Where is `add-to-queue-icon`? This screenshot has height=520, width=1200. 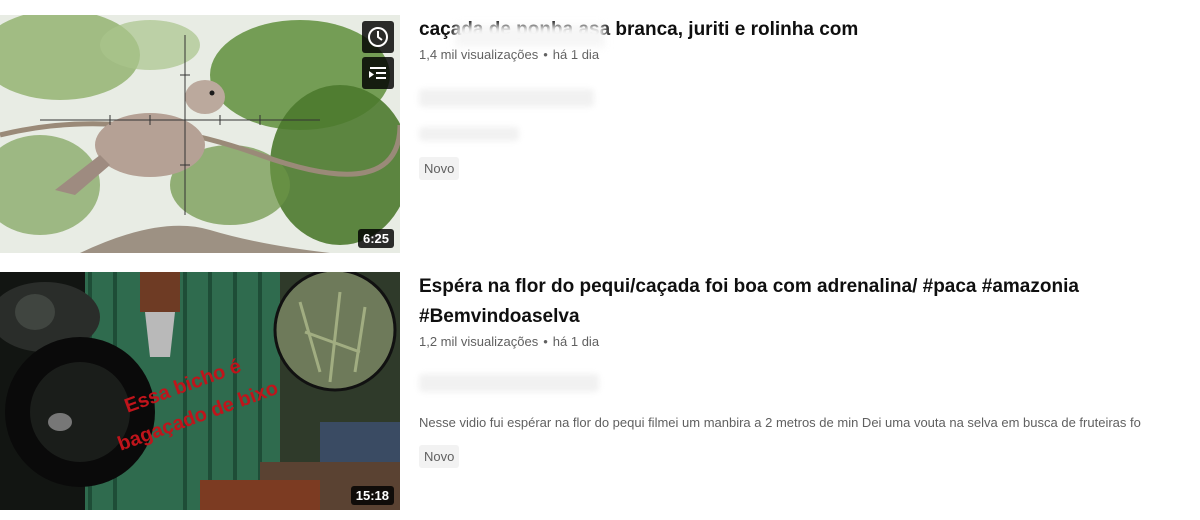 add-to-queue-icon is located at coordinates (377, 73).